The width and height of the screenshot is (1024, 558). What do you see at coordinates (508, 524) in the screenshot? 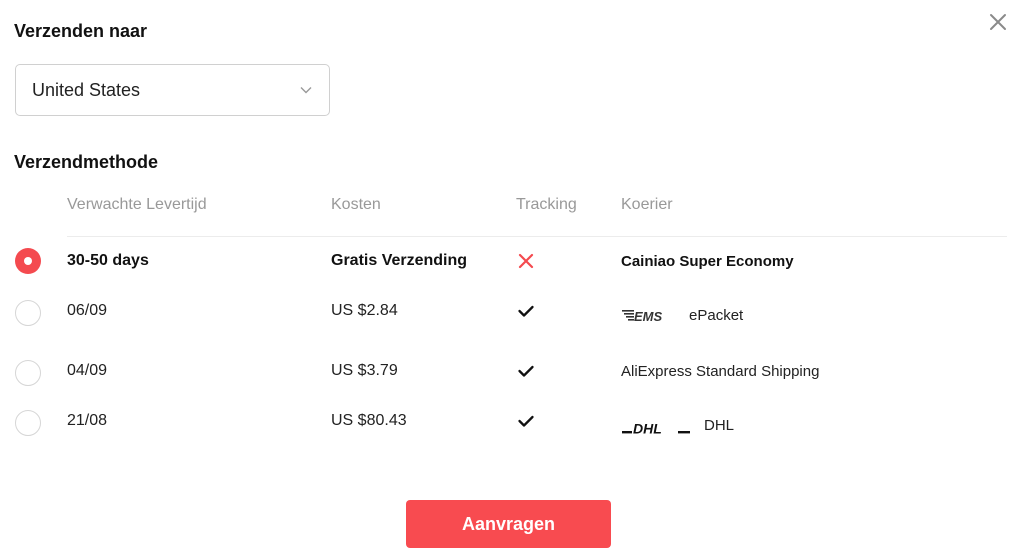
I see `submit-button: Aanvragen` at bounding box center [508, 524].